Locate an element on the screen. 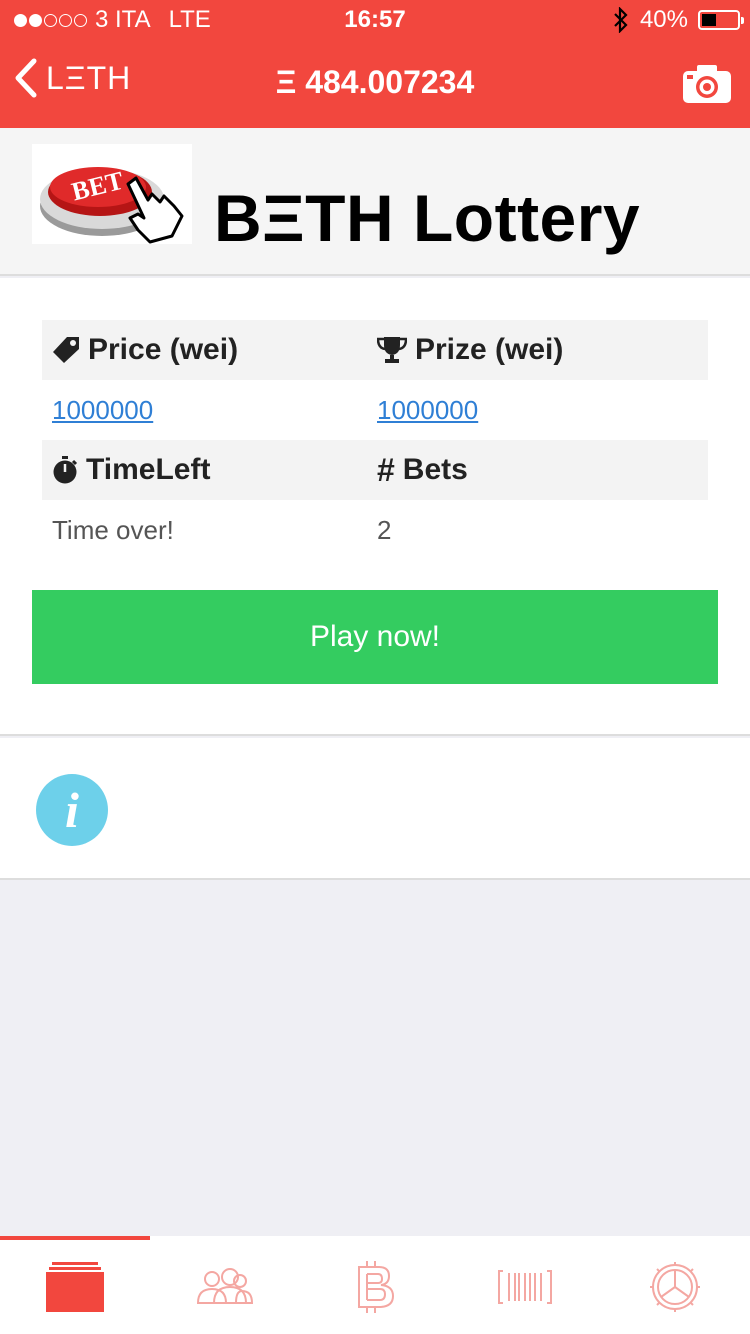 The image size is (750, 1334). bet-button-logo: BET is located at coordinates (112, 194).